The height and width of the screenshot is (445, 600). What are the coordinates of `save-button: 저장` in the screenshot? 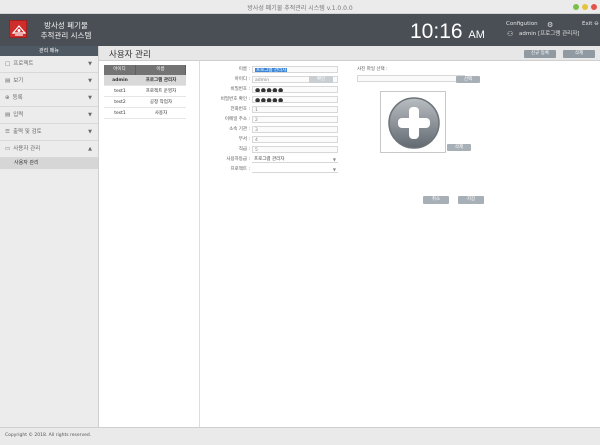 It's located at (471, 200).